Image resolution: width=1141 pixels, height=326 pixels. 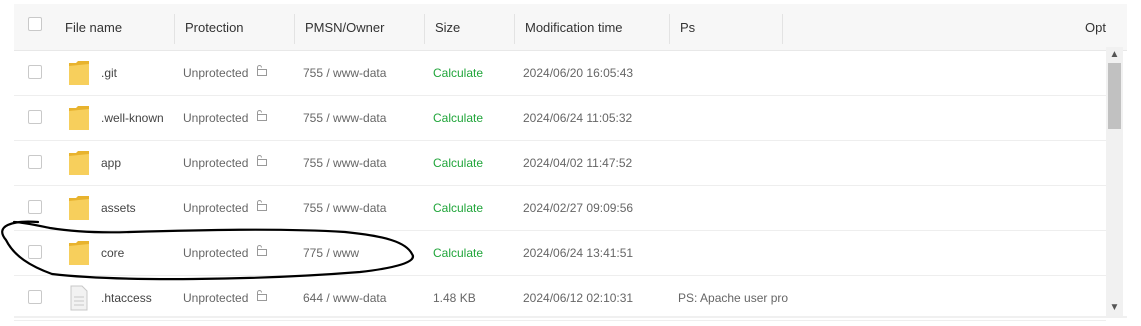 I want to click on modification-time: 2024/06/24 13:41:51, so click(x=578, y=253).